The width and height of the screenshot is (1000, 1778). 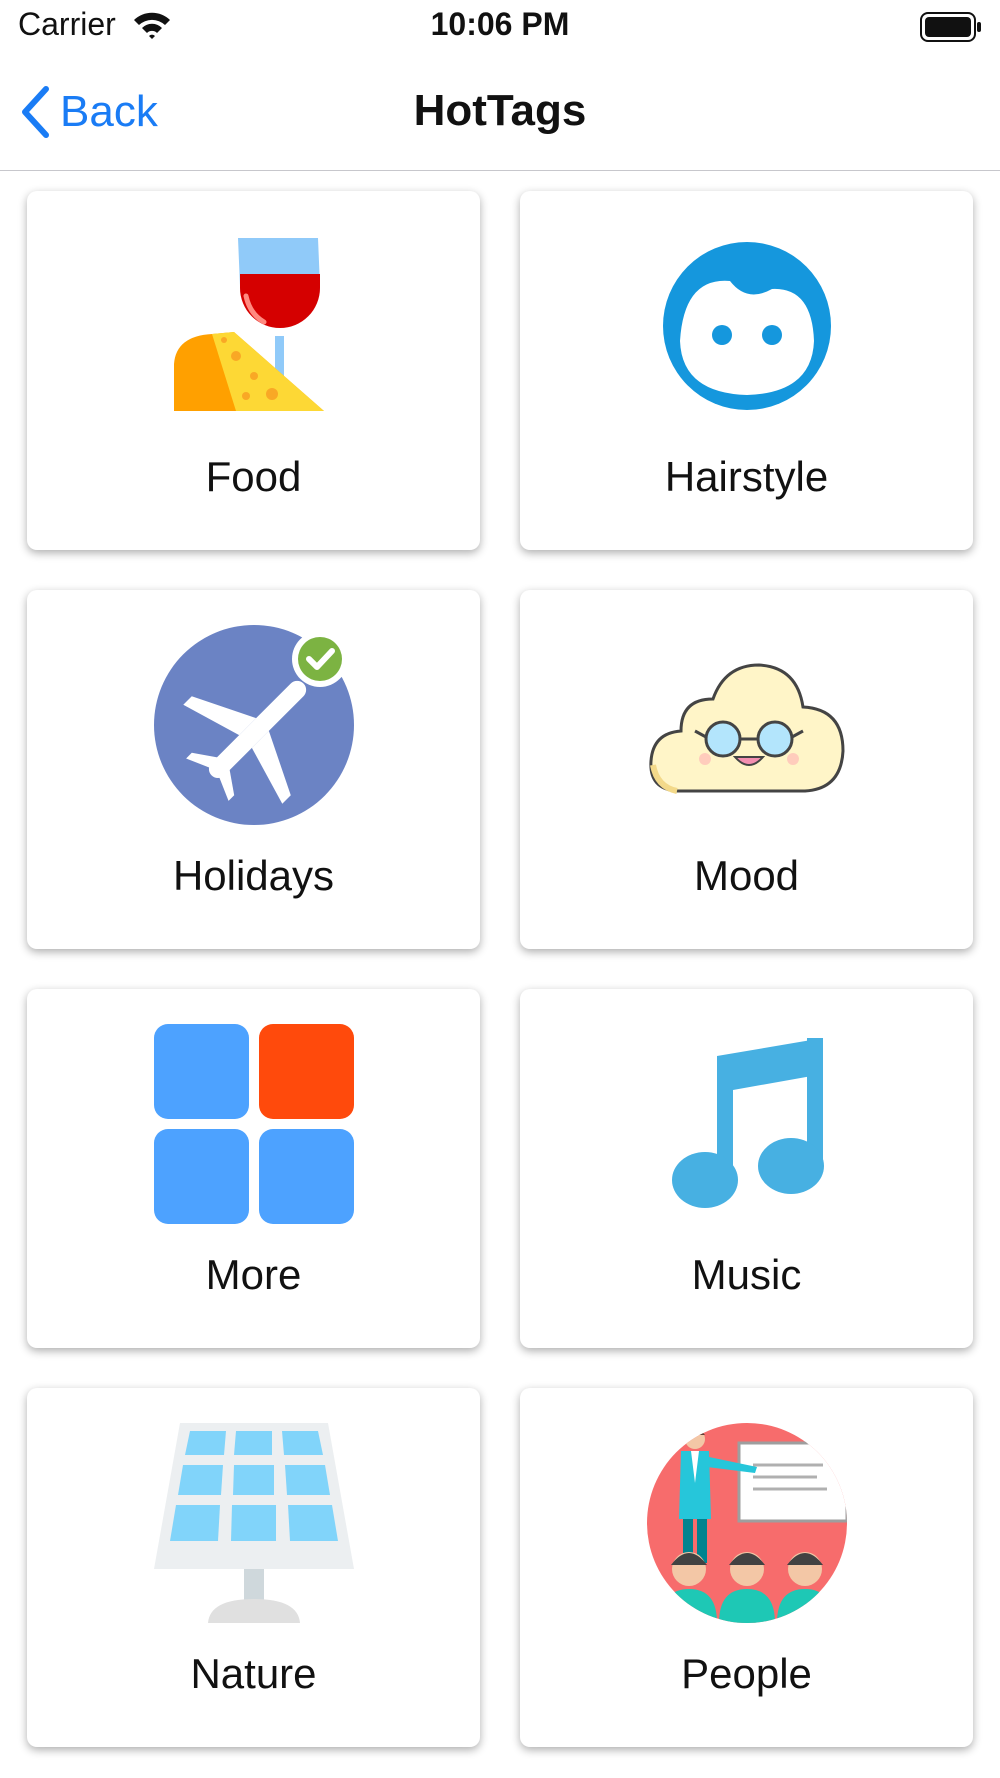 I want to click on face-icon, so click(x=746, y=326).